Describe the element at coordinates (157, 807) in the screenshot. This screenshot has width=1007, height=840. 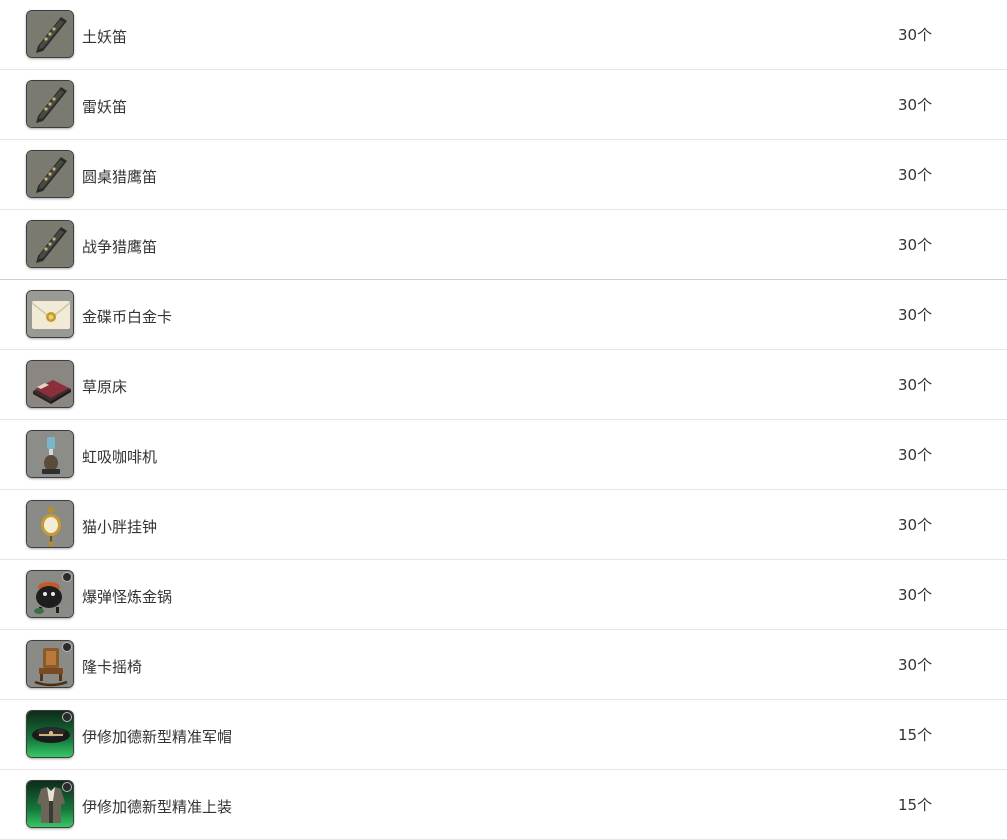
I see `item-name: 伊修加德新型精准上装` at that location.